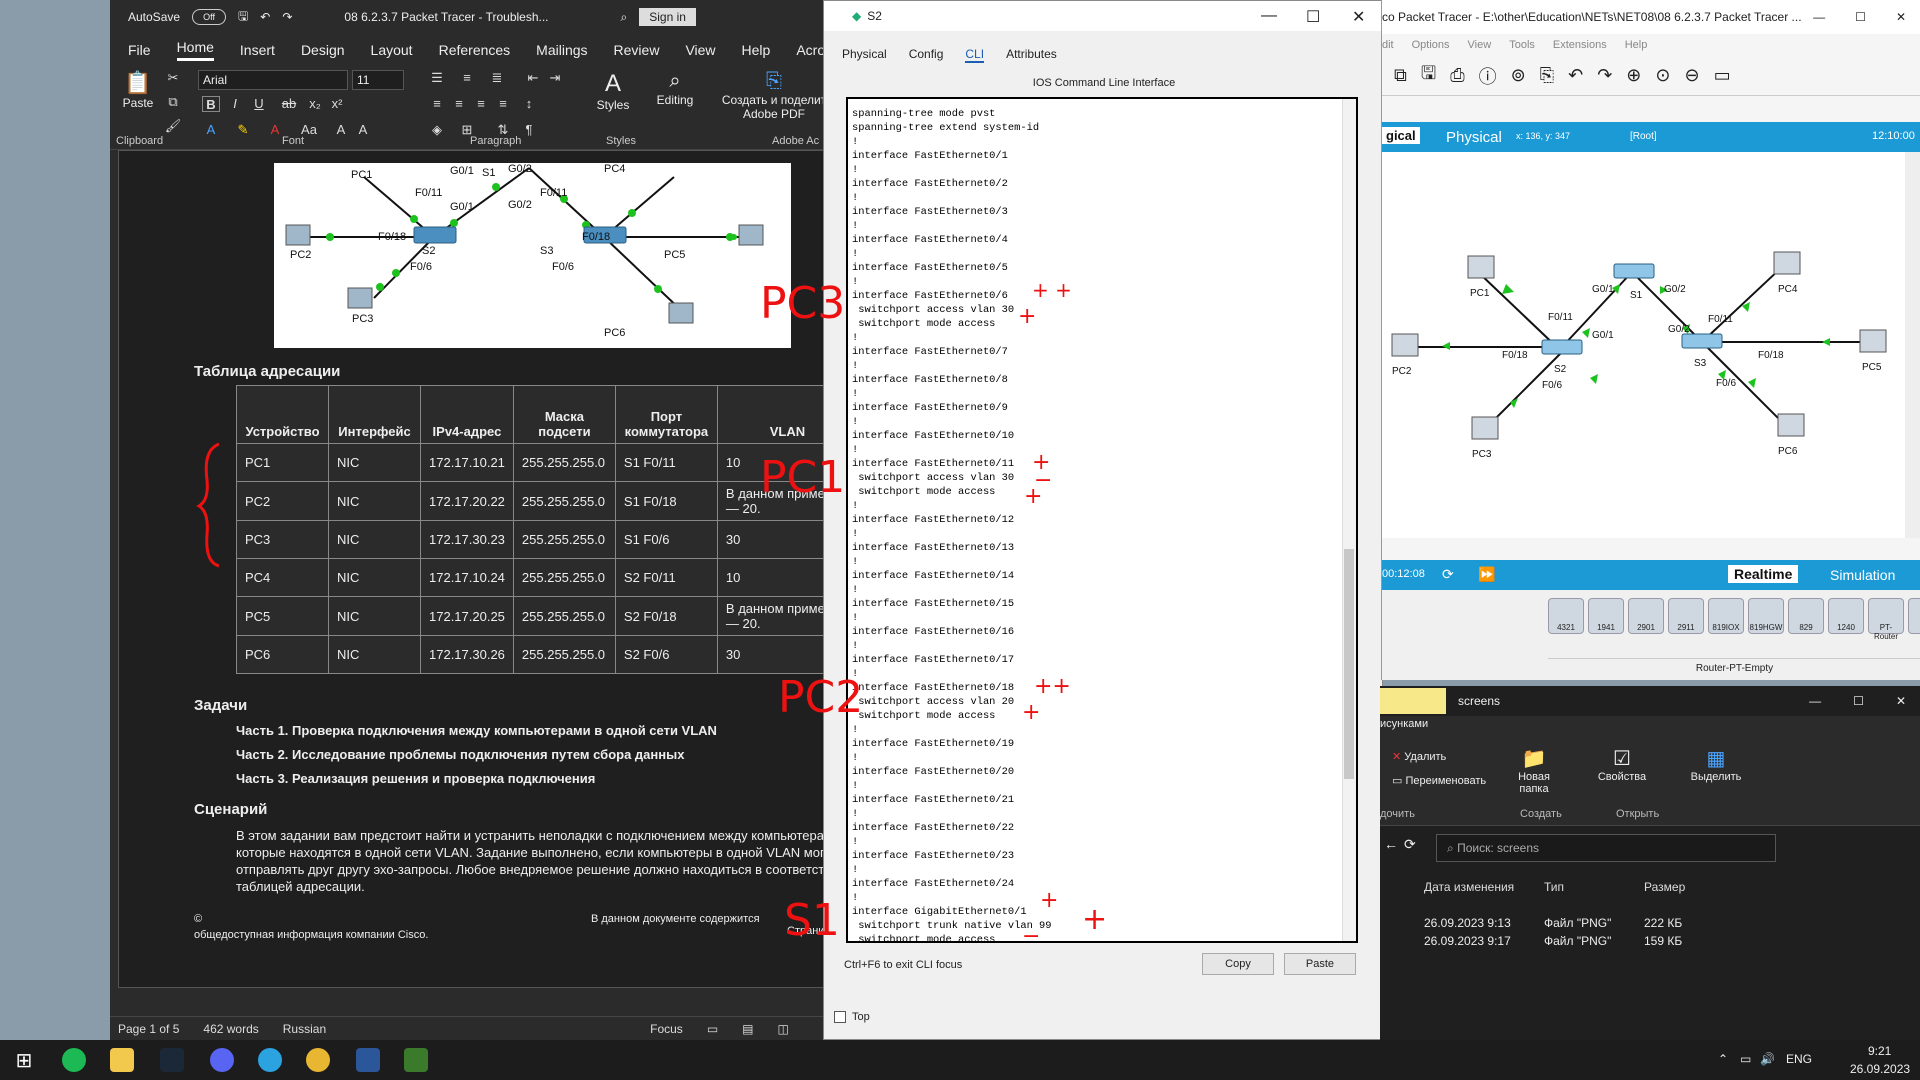 This screenshot has height=1080, width=1920. Describe the element at coordinates (209, 17) in the screenshot. I see `autosave-toggle: Off` at that location.